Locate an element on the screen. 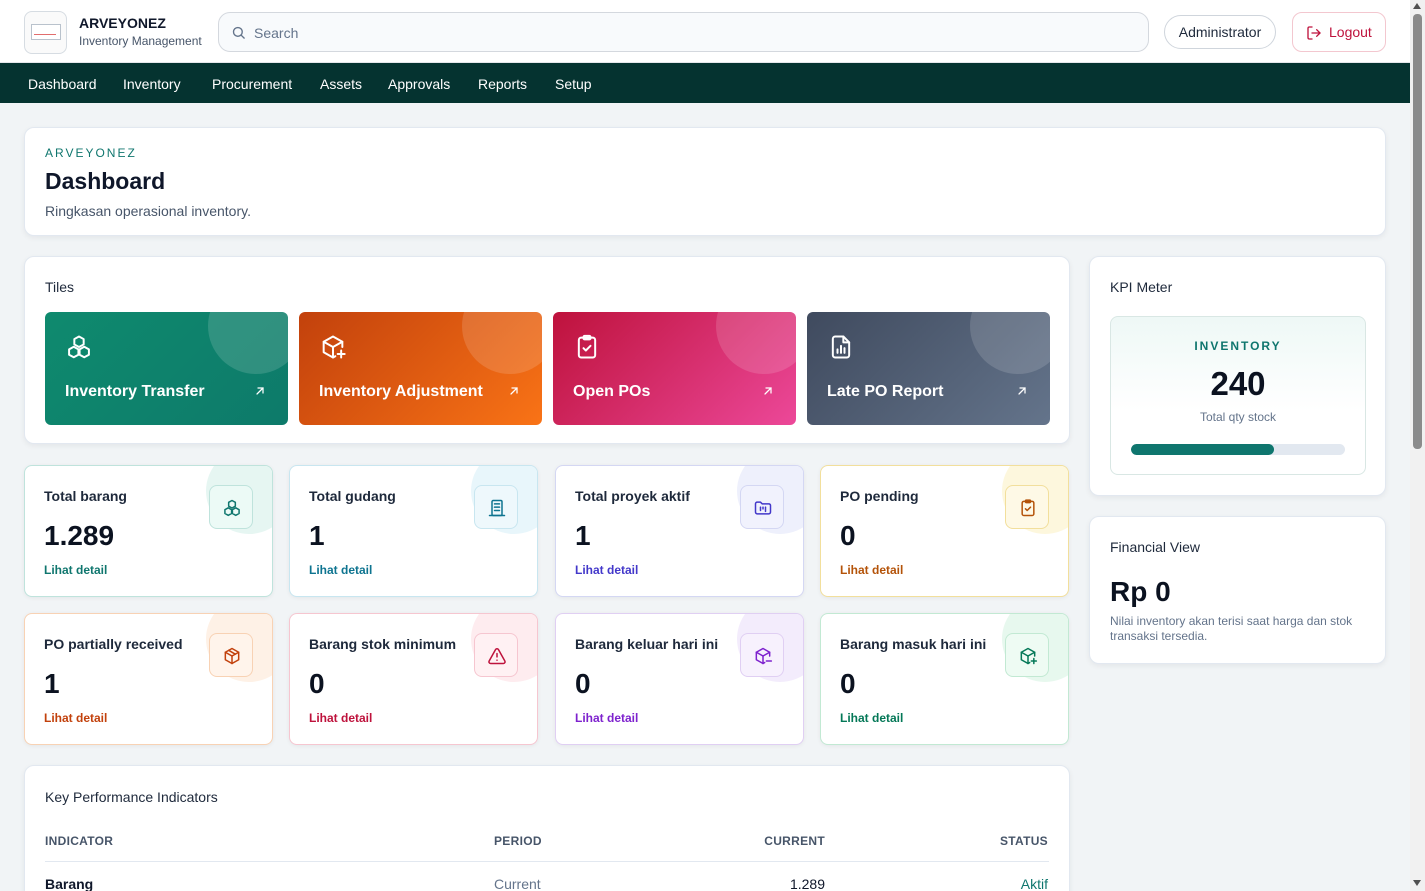 The height and width of the screenshot is (891, 1425). tile-inventory-adjustment: Inventory Adjustment is located at coordinates (420, 368).